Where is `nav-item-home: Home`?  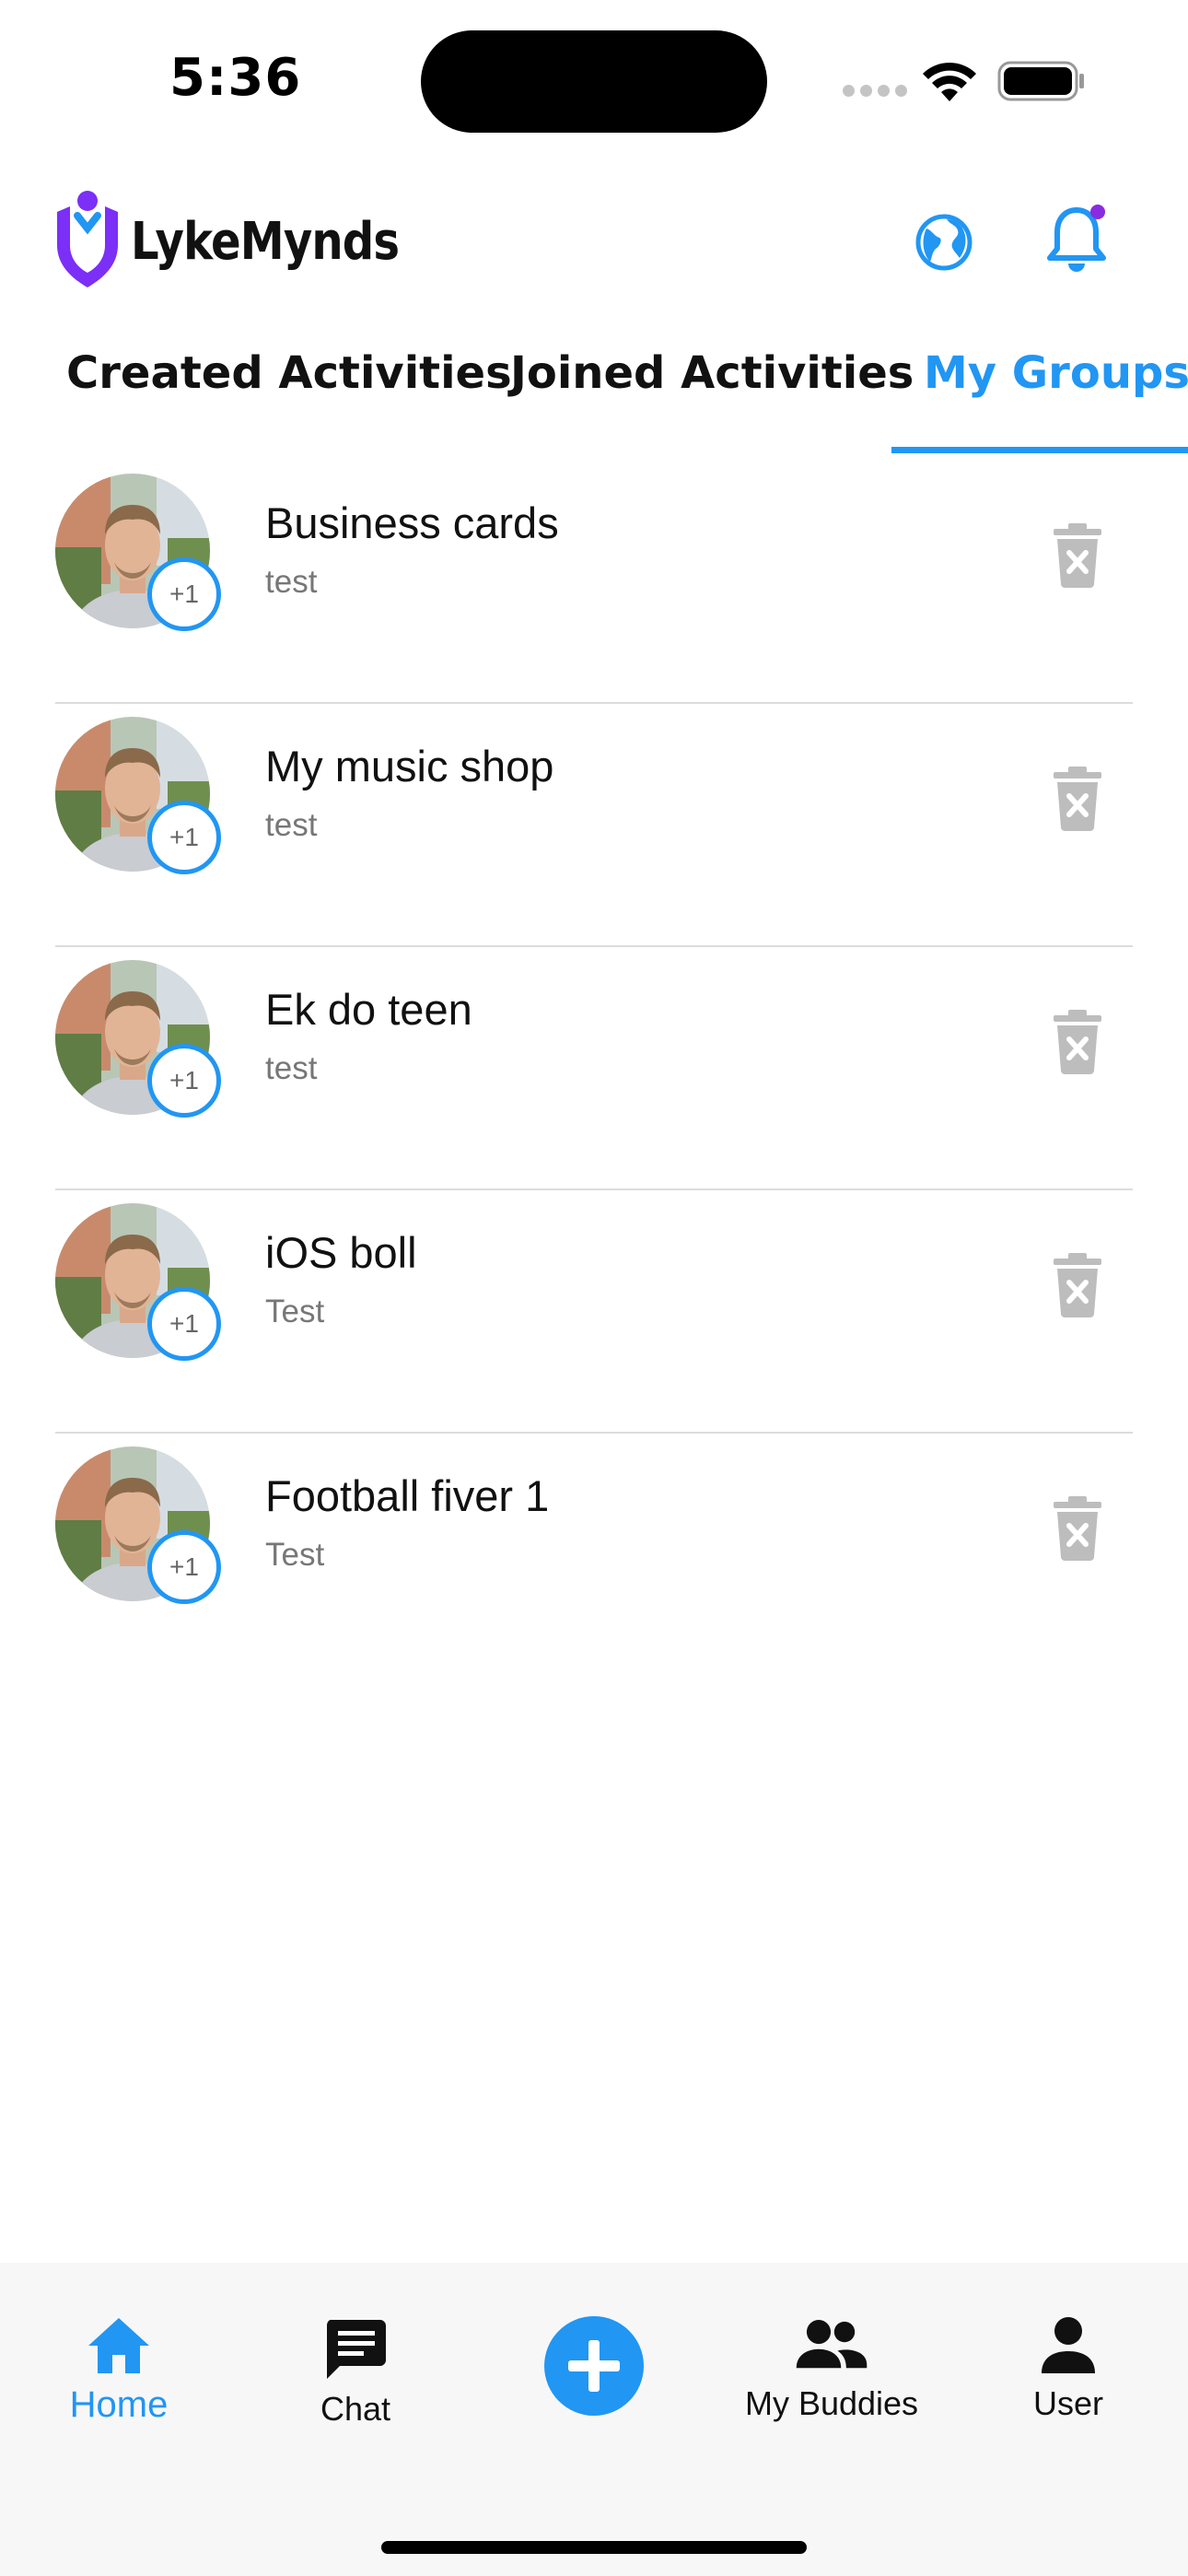
nav-item-home: Home is located at coordinates (119, 2385).